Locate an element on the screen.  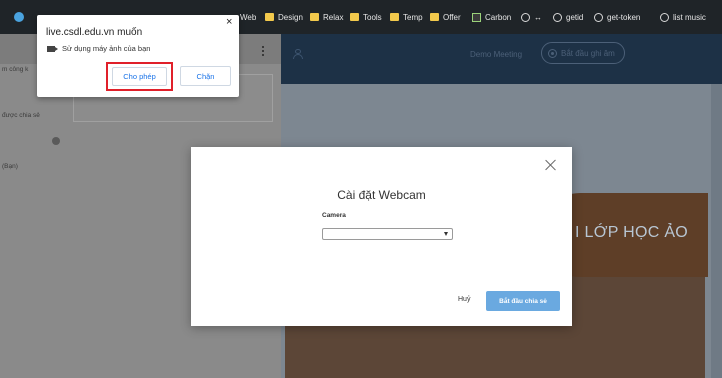
bookmark-temp: Temp is located at coordinates (406, 17).